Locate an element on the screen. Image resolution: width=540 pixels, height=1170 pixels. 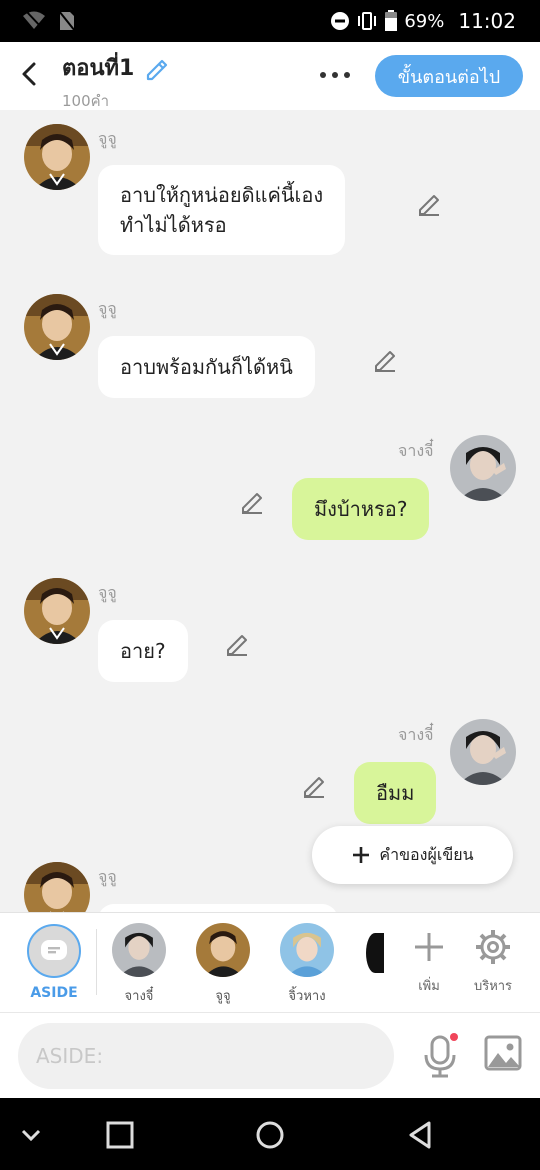
message-input is located at coordinates (206, 1056).